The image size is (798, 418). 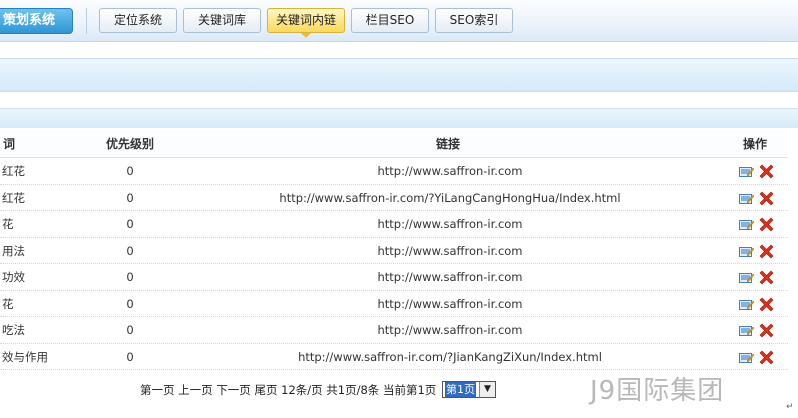 I want to click on nav-divider, so click(x=86, y=21).